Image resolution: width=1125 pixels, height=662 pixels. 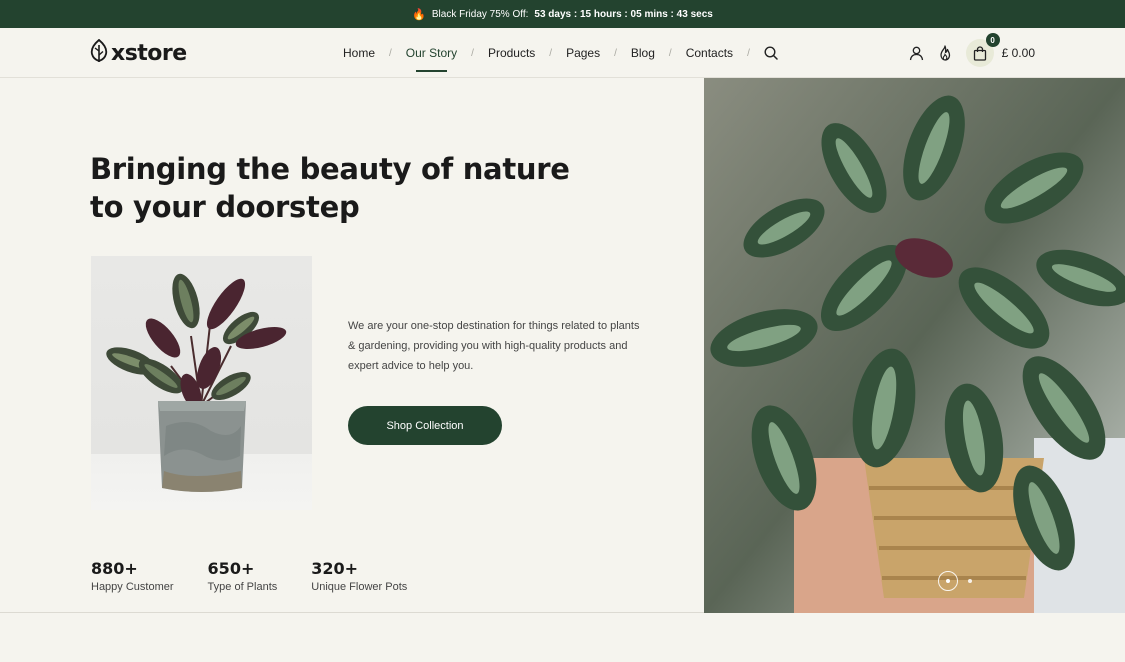 I want to click on section-divider, so click(x=352, y=612).